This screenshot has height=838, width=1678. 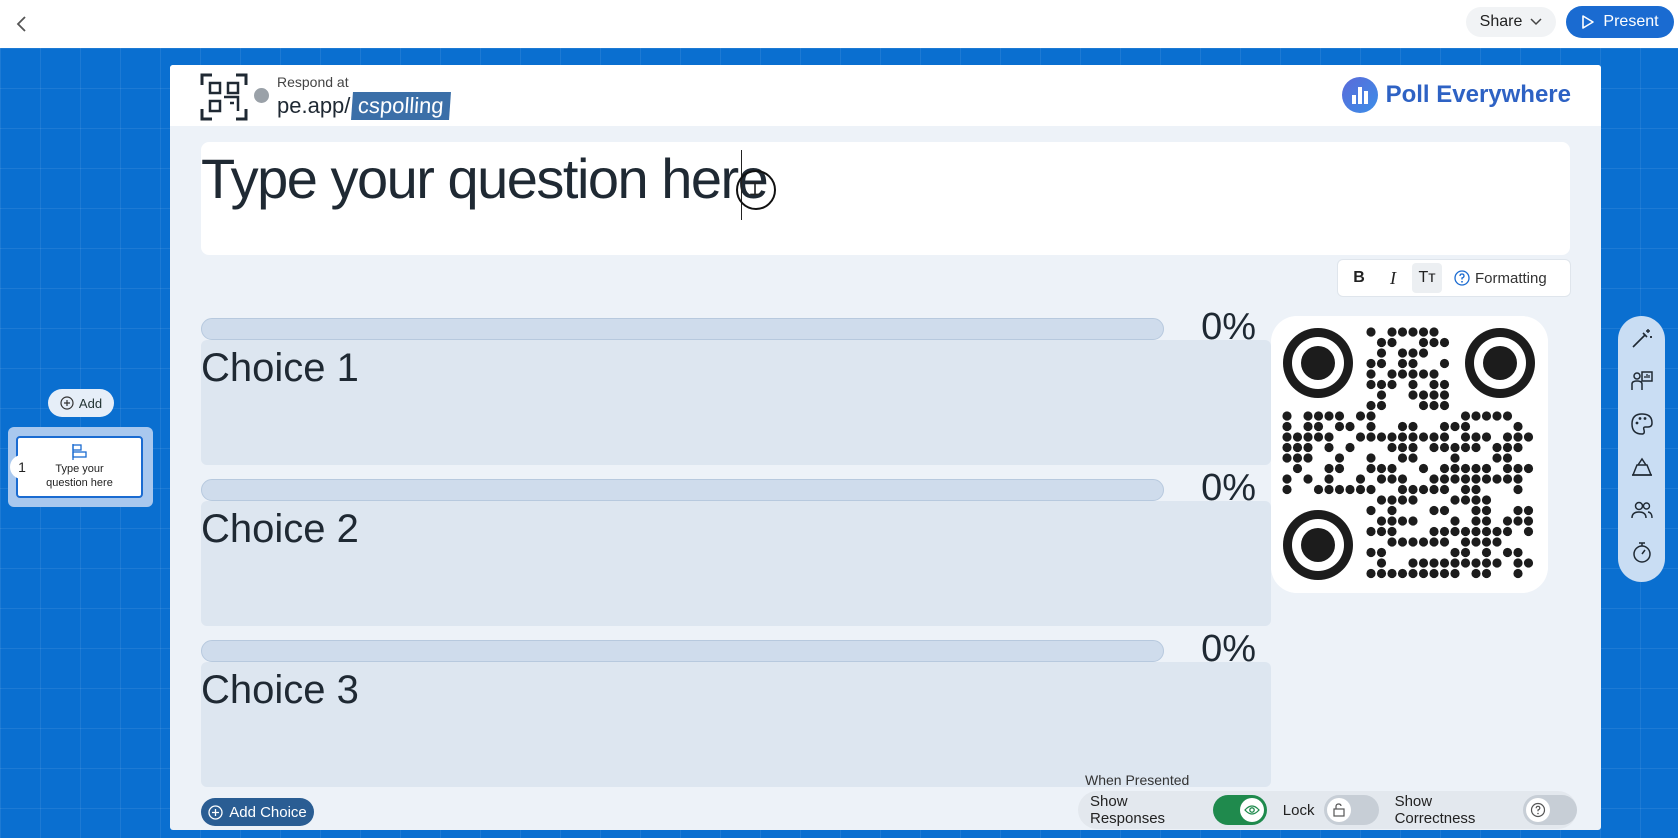 What do you see at coordinates (885, 198) in the screenshot?
I see `question-input: Type your question here` at bounding box center [885, 198].